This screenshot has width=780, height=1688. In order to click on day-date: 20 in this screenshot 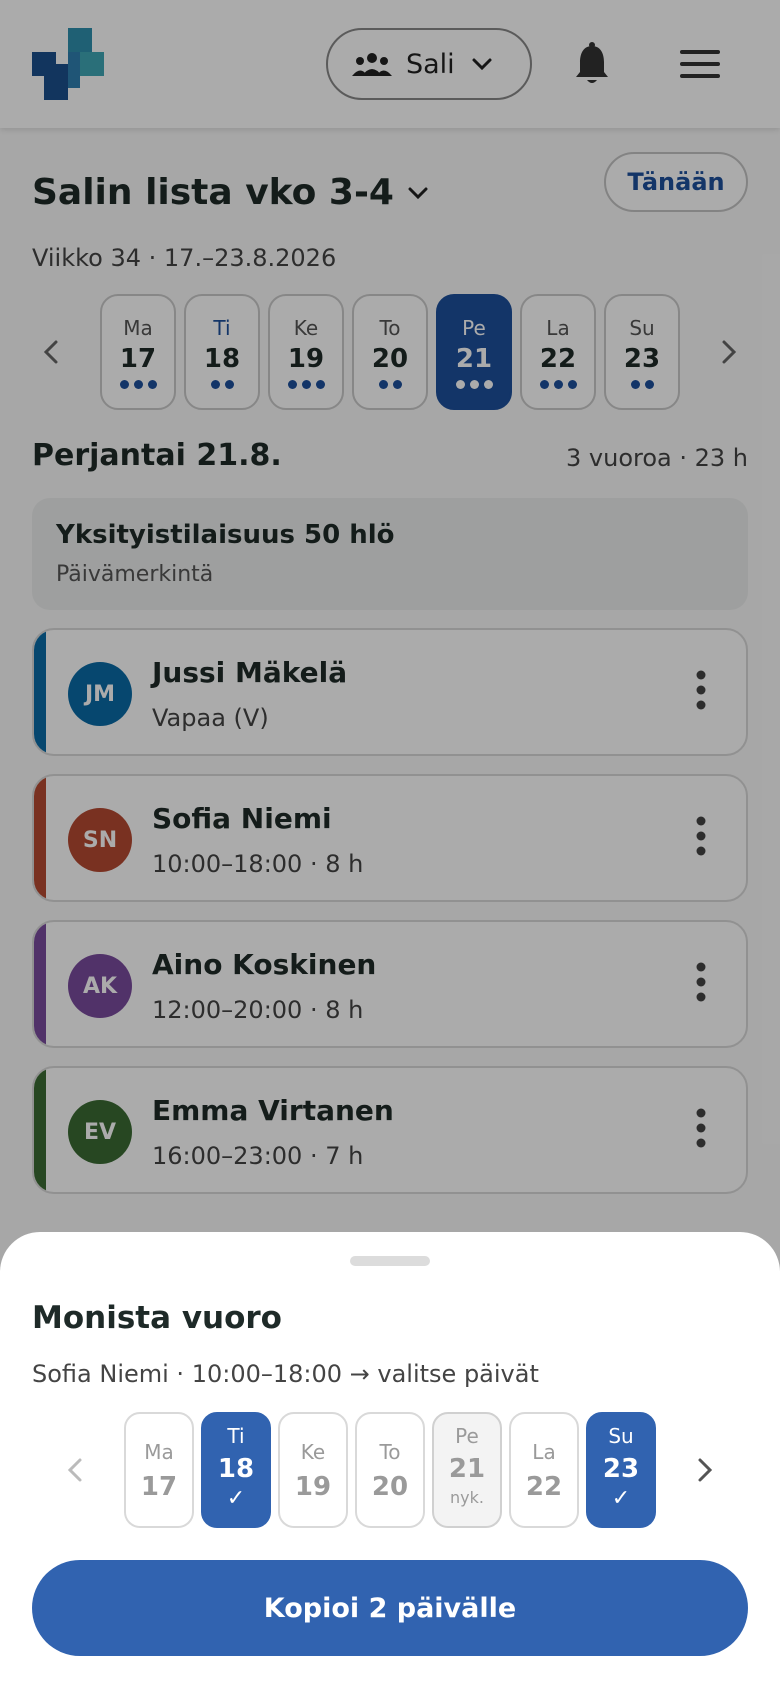, I will do `click(390, 1487)`.